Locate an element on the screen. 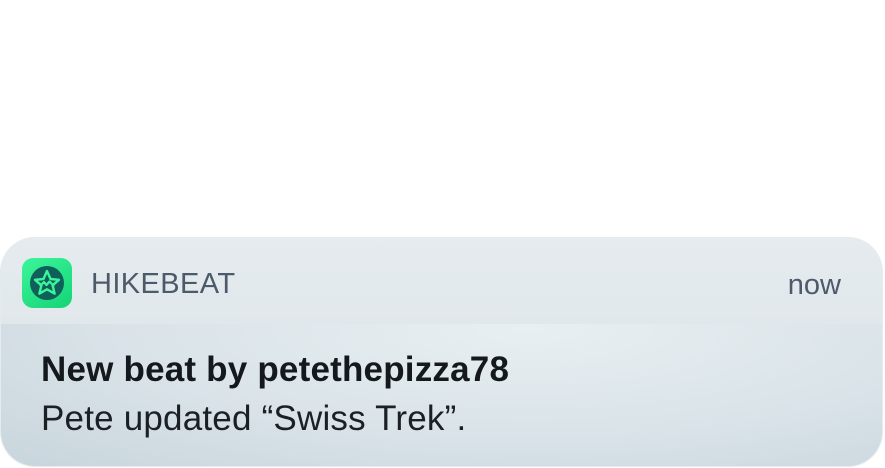  notification-title: New beat by petethepizza78 is located at coordinates (275, 369).